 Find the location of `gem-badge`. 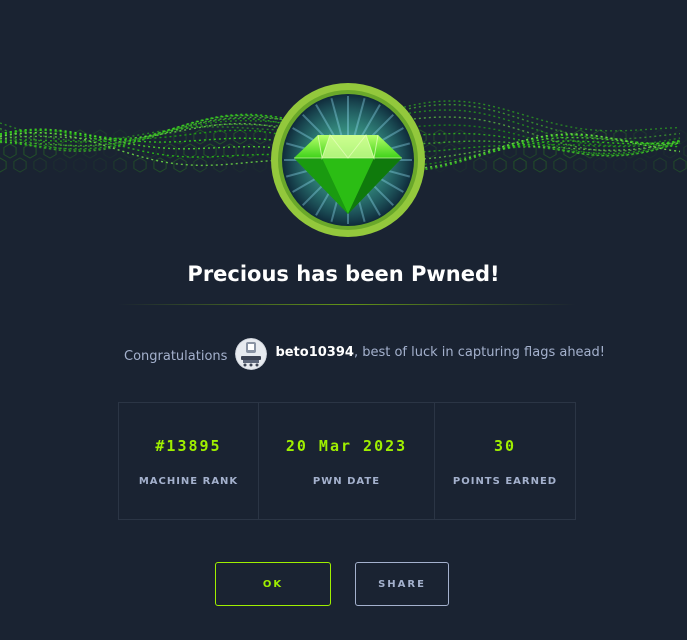

gem-badge is located at coordinates (348, 160).